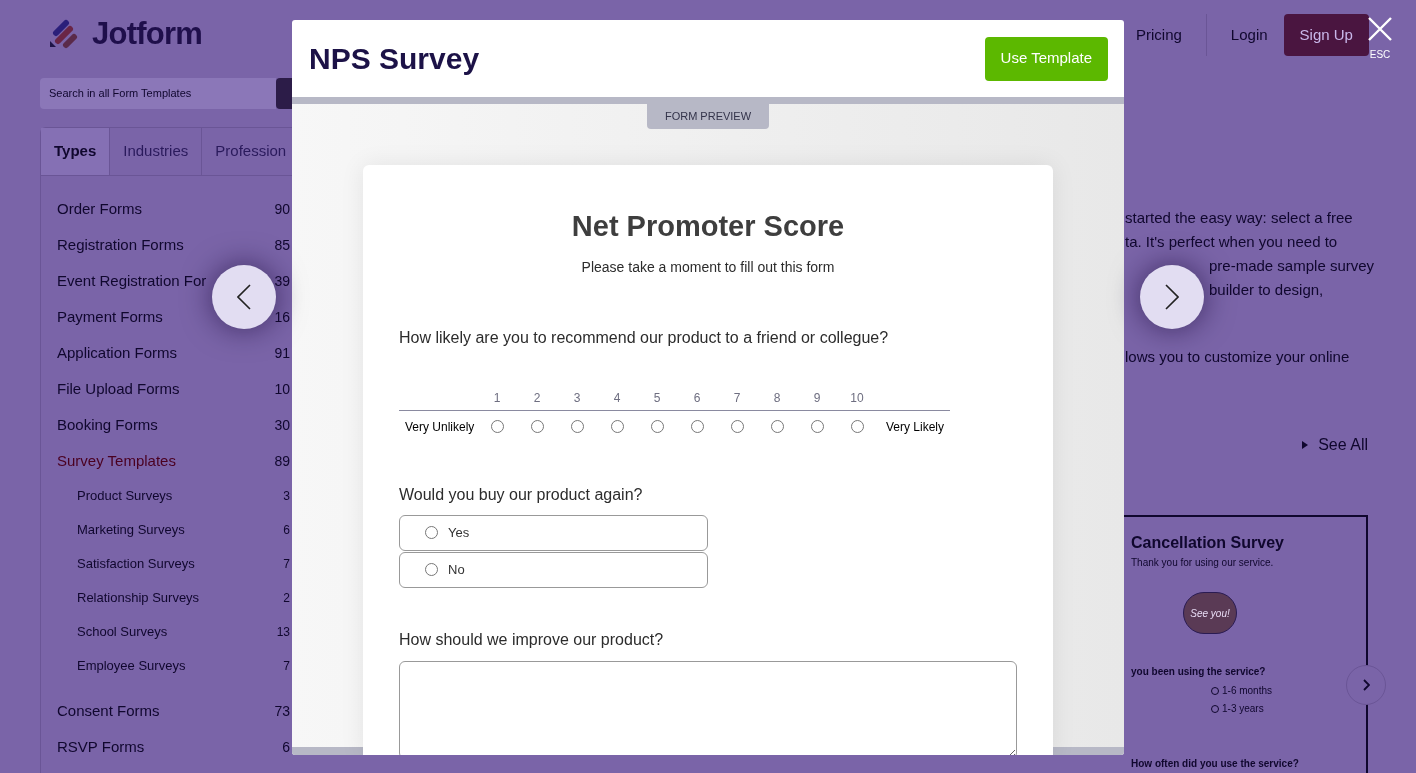 This screenshot has width=1416, height=773. Describe the element at coordinates (1326, 35) in the screenshot. I see `sign-up-button: Sign Up` at that location.